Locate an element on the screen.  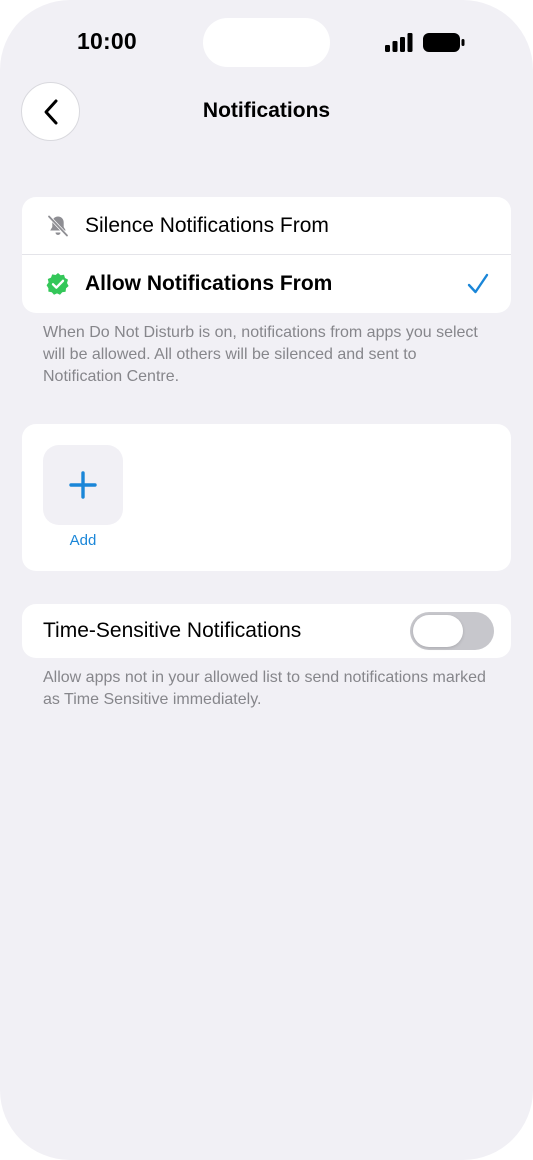
checkmark-icon is located at coordinates (478, 283).